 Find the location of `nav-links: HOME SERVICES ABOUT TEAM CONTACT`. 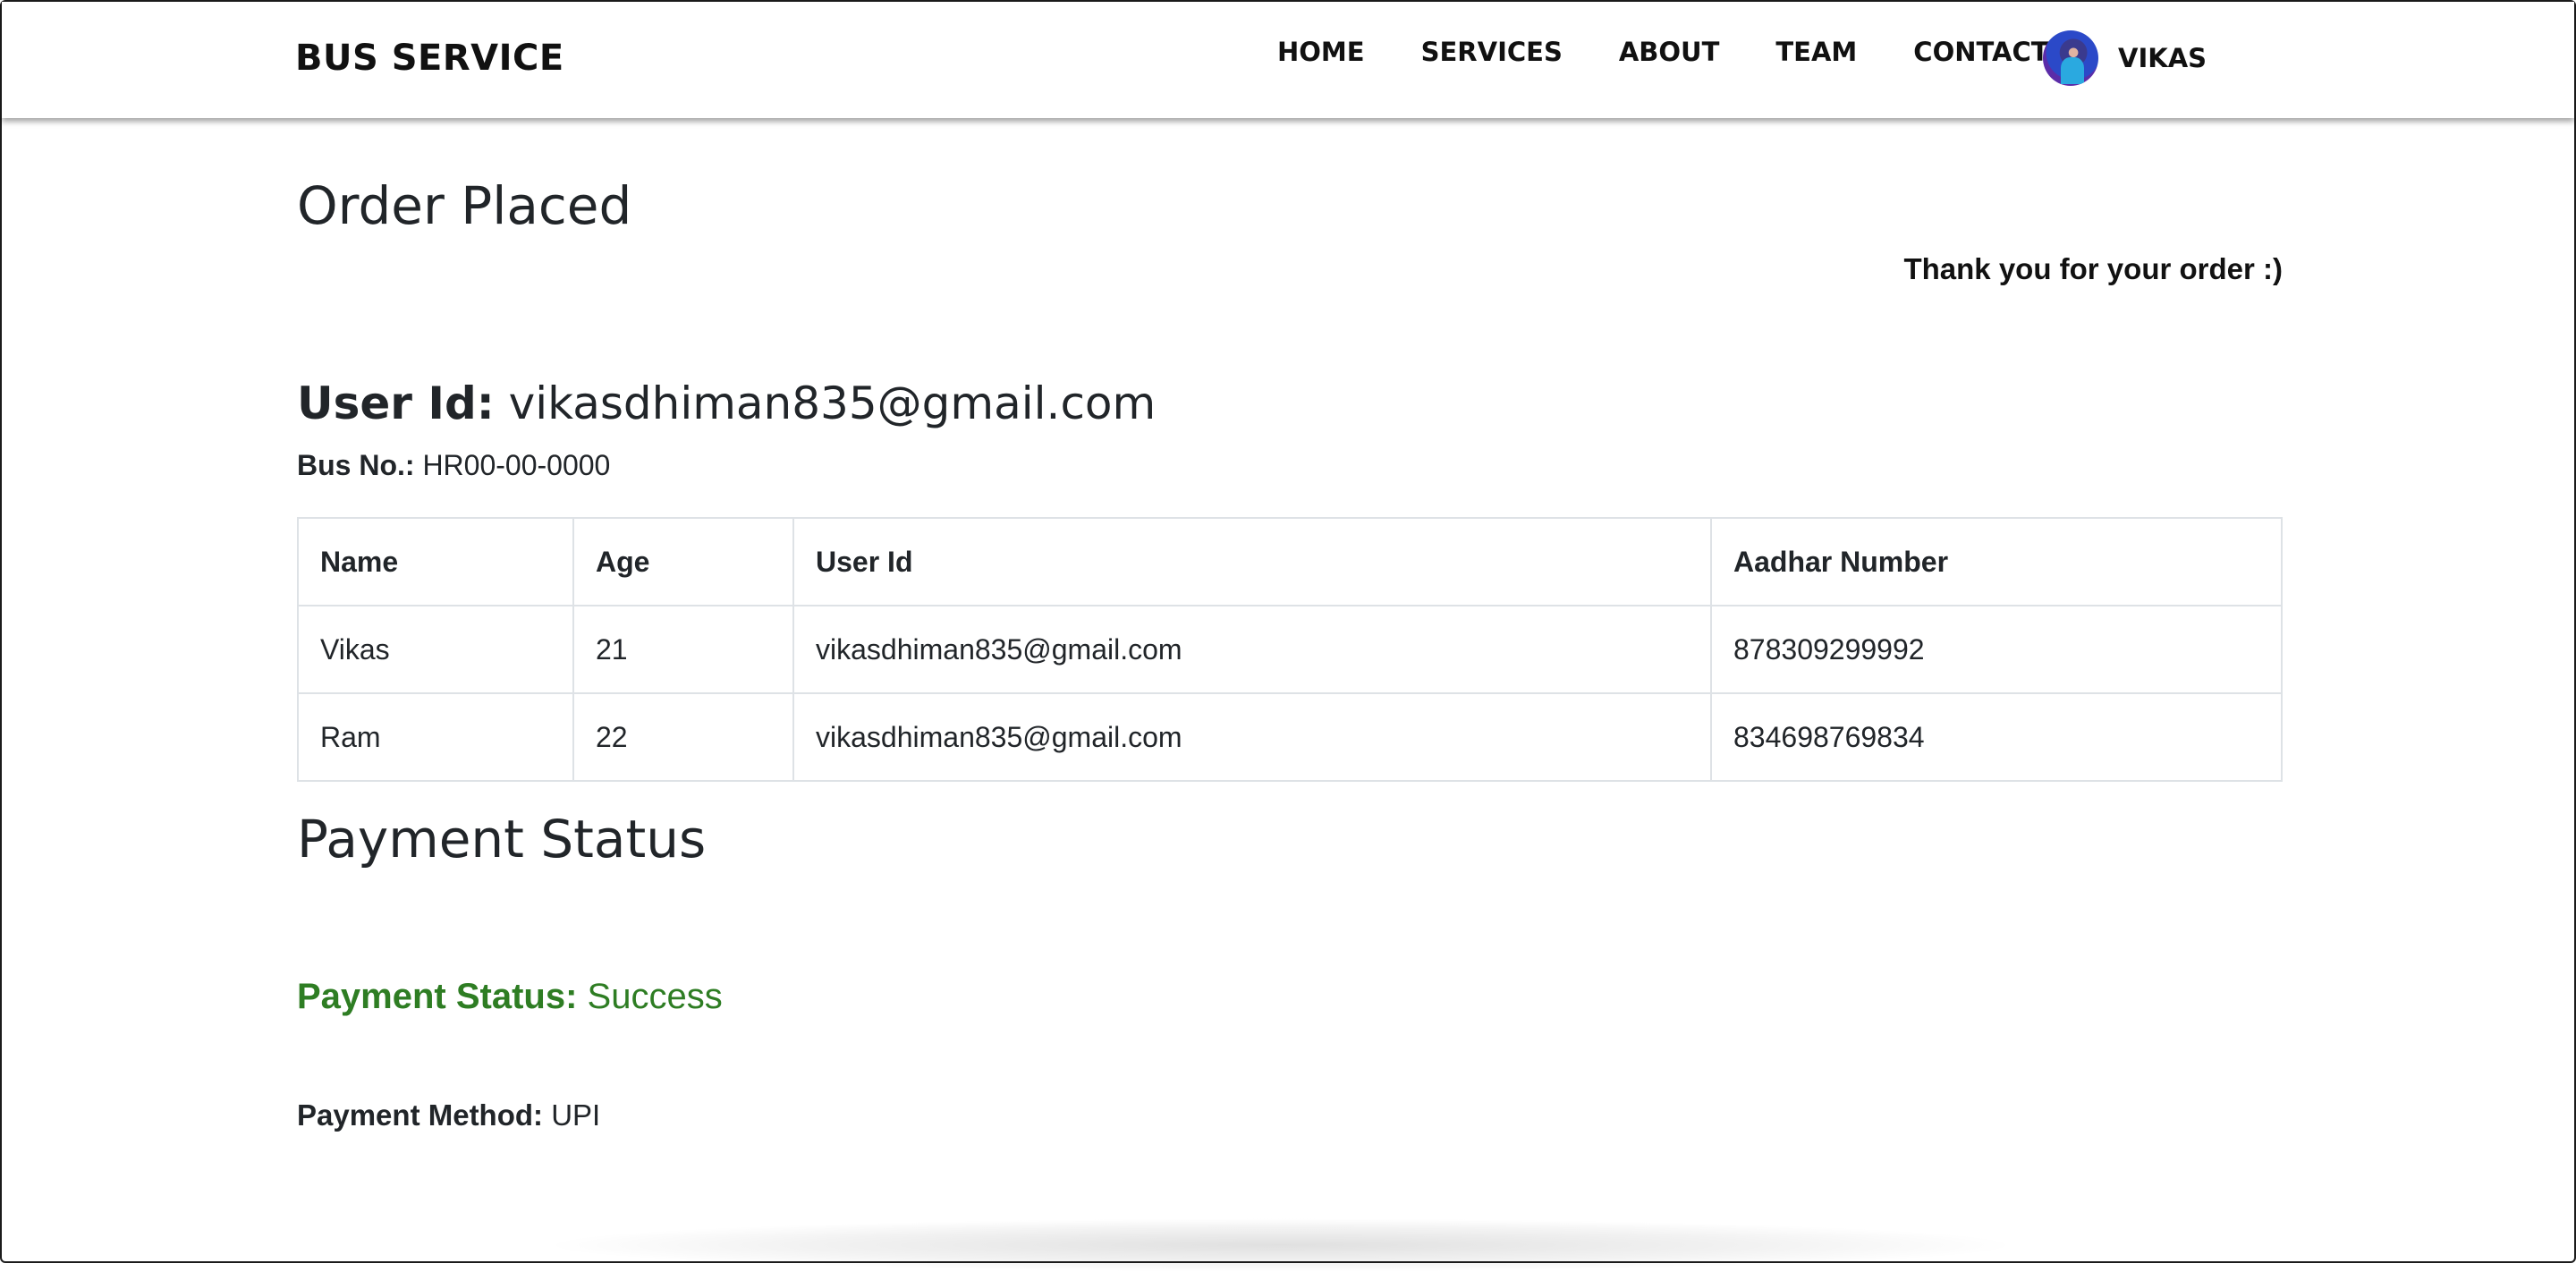

nav-links: HOME SERVICES ABOUT TEAM CONTACT is located at coordinates (1691, 52).